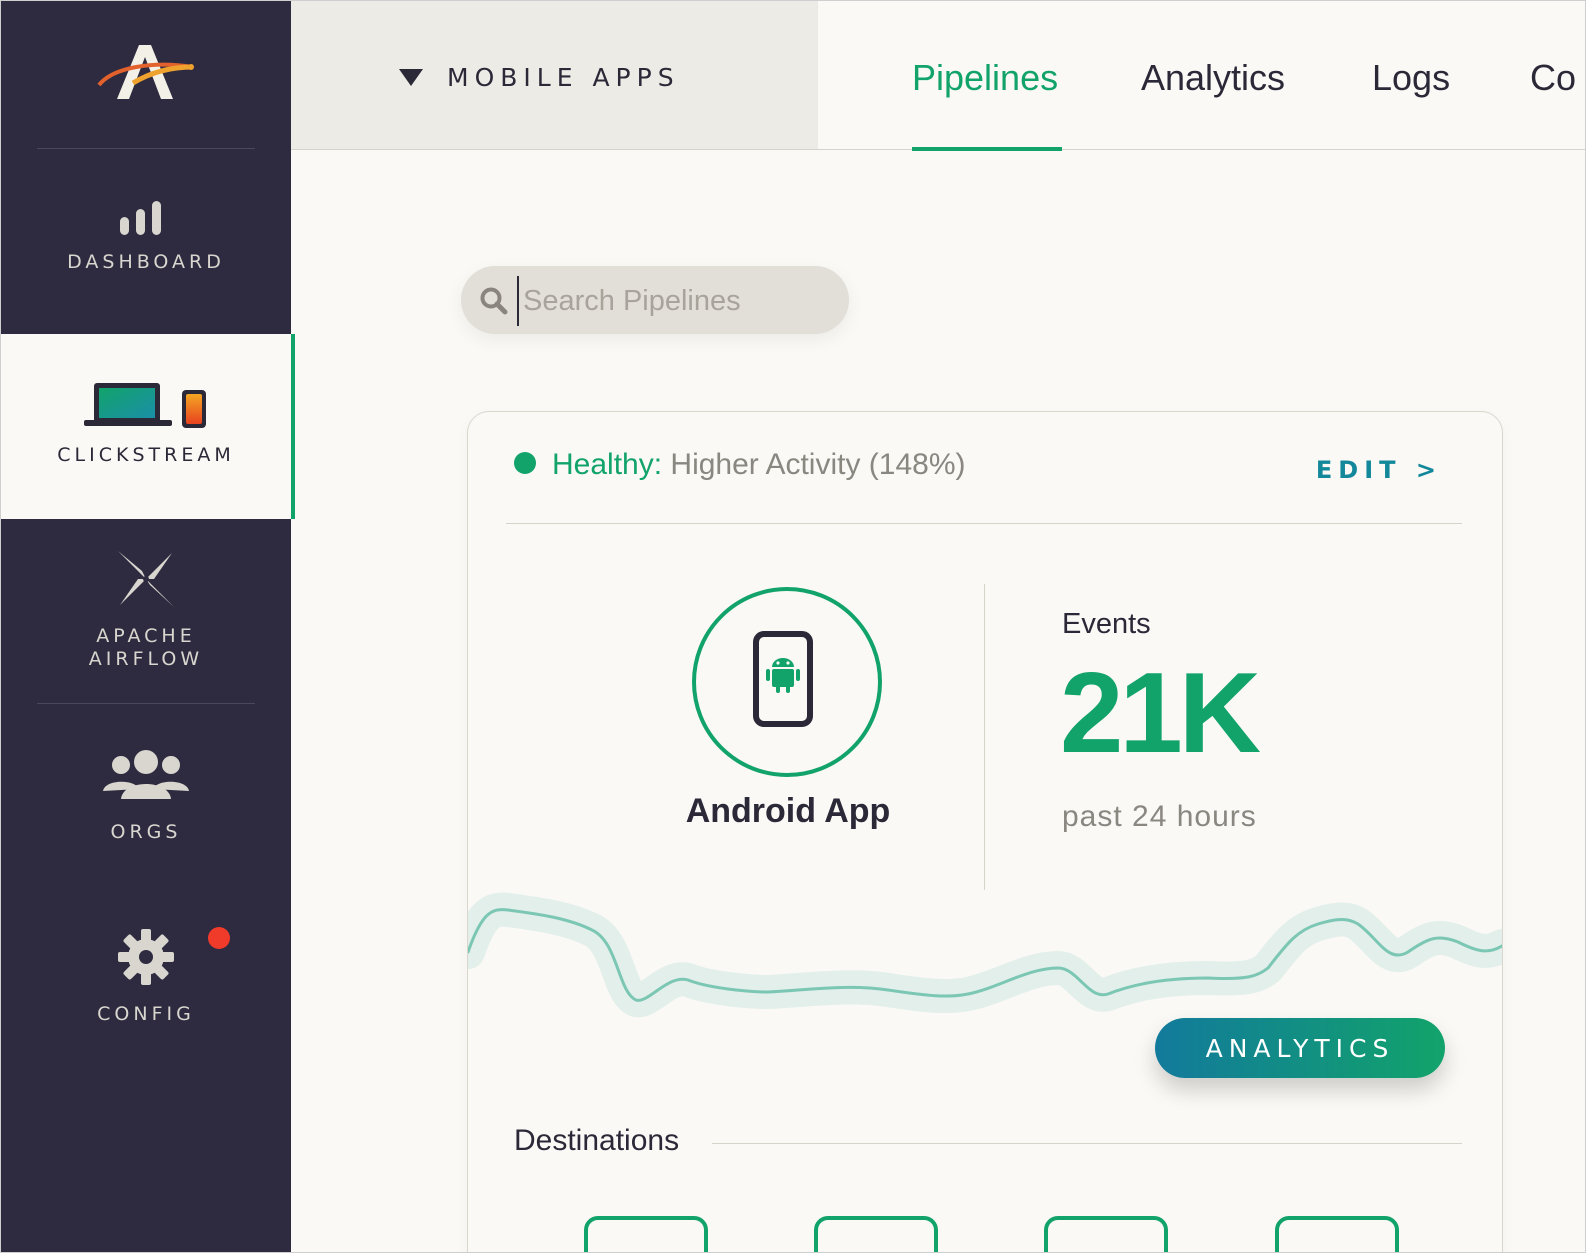 Image resolution: width=1586 pixels, height=1253 pixels. Describe the element at coordinates (1087, 1143) in the screenshot. I see `destinations-divider` at that location.